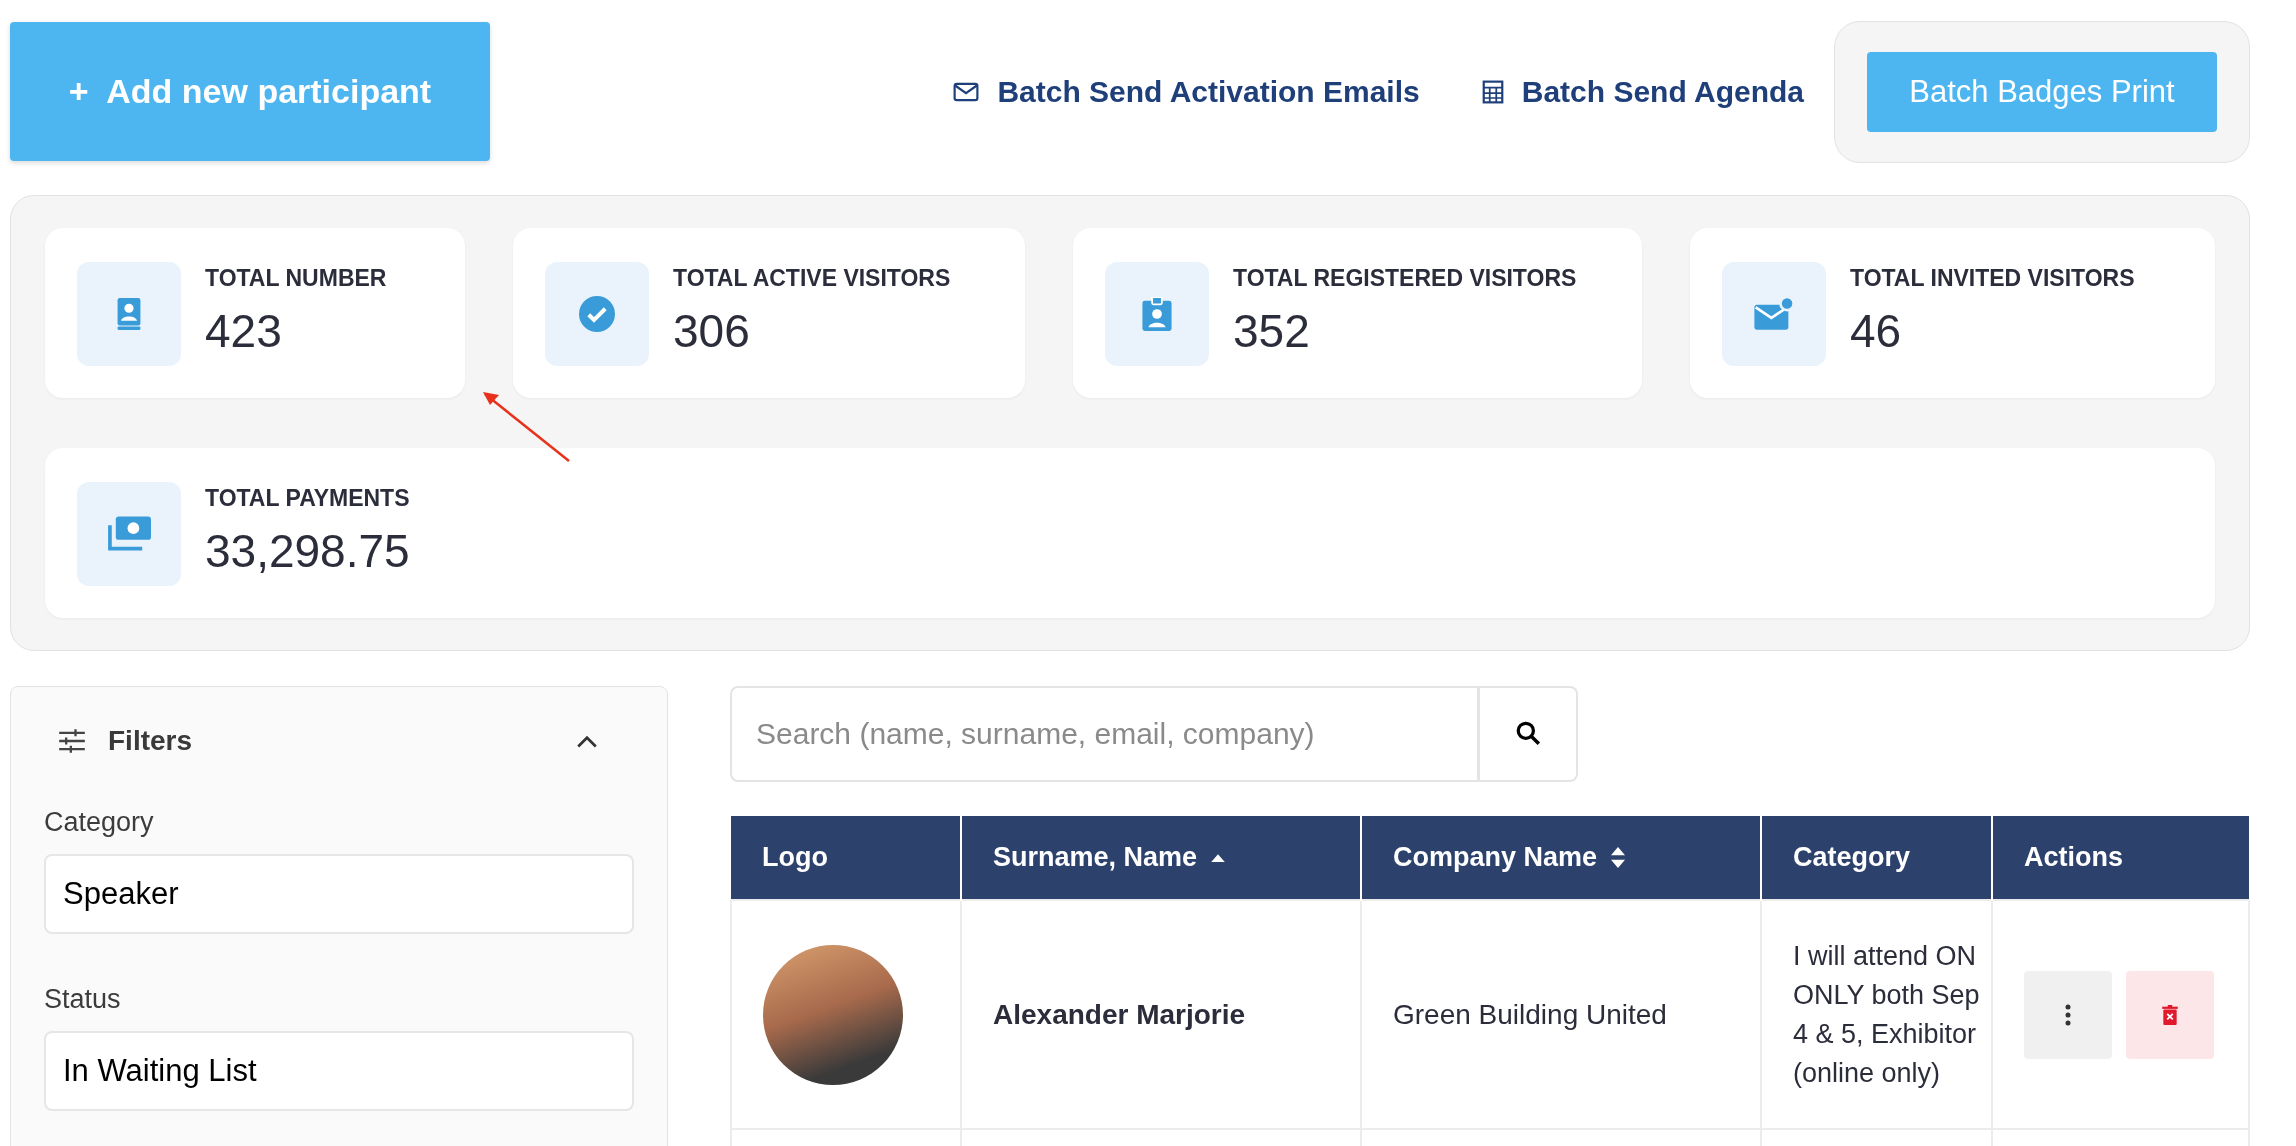 This screenshot has height=1146, width=2296. Describe the element at coordinates (339, 1071) in the screenshot. I see `filter-select: In Waiting List` at that location.